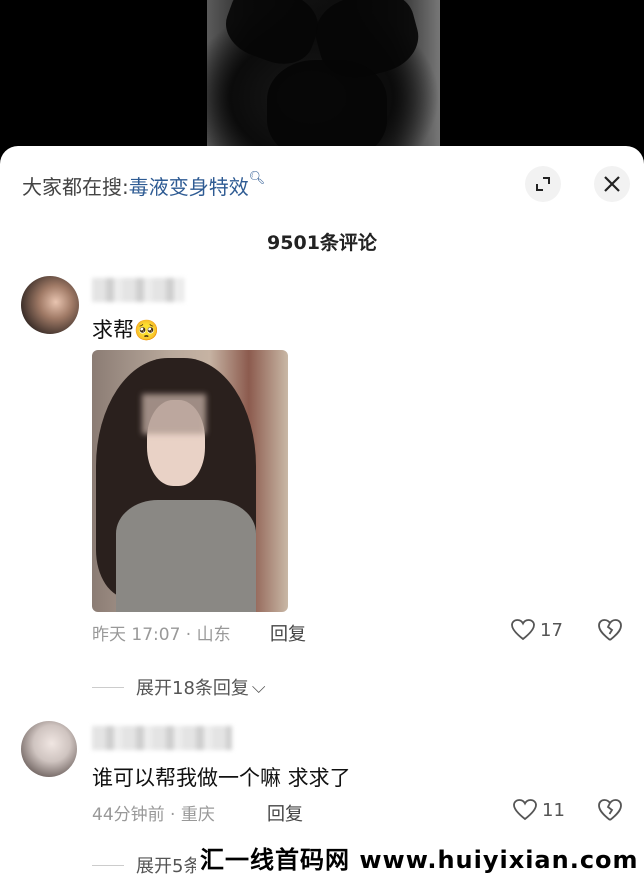  I want to click on comment-image, so click(190, 481).